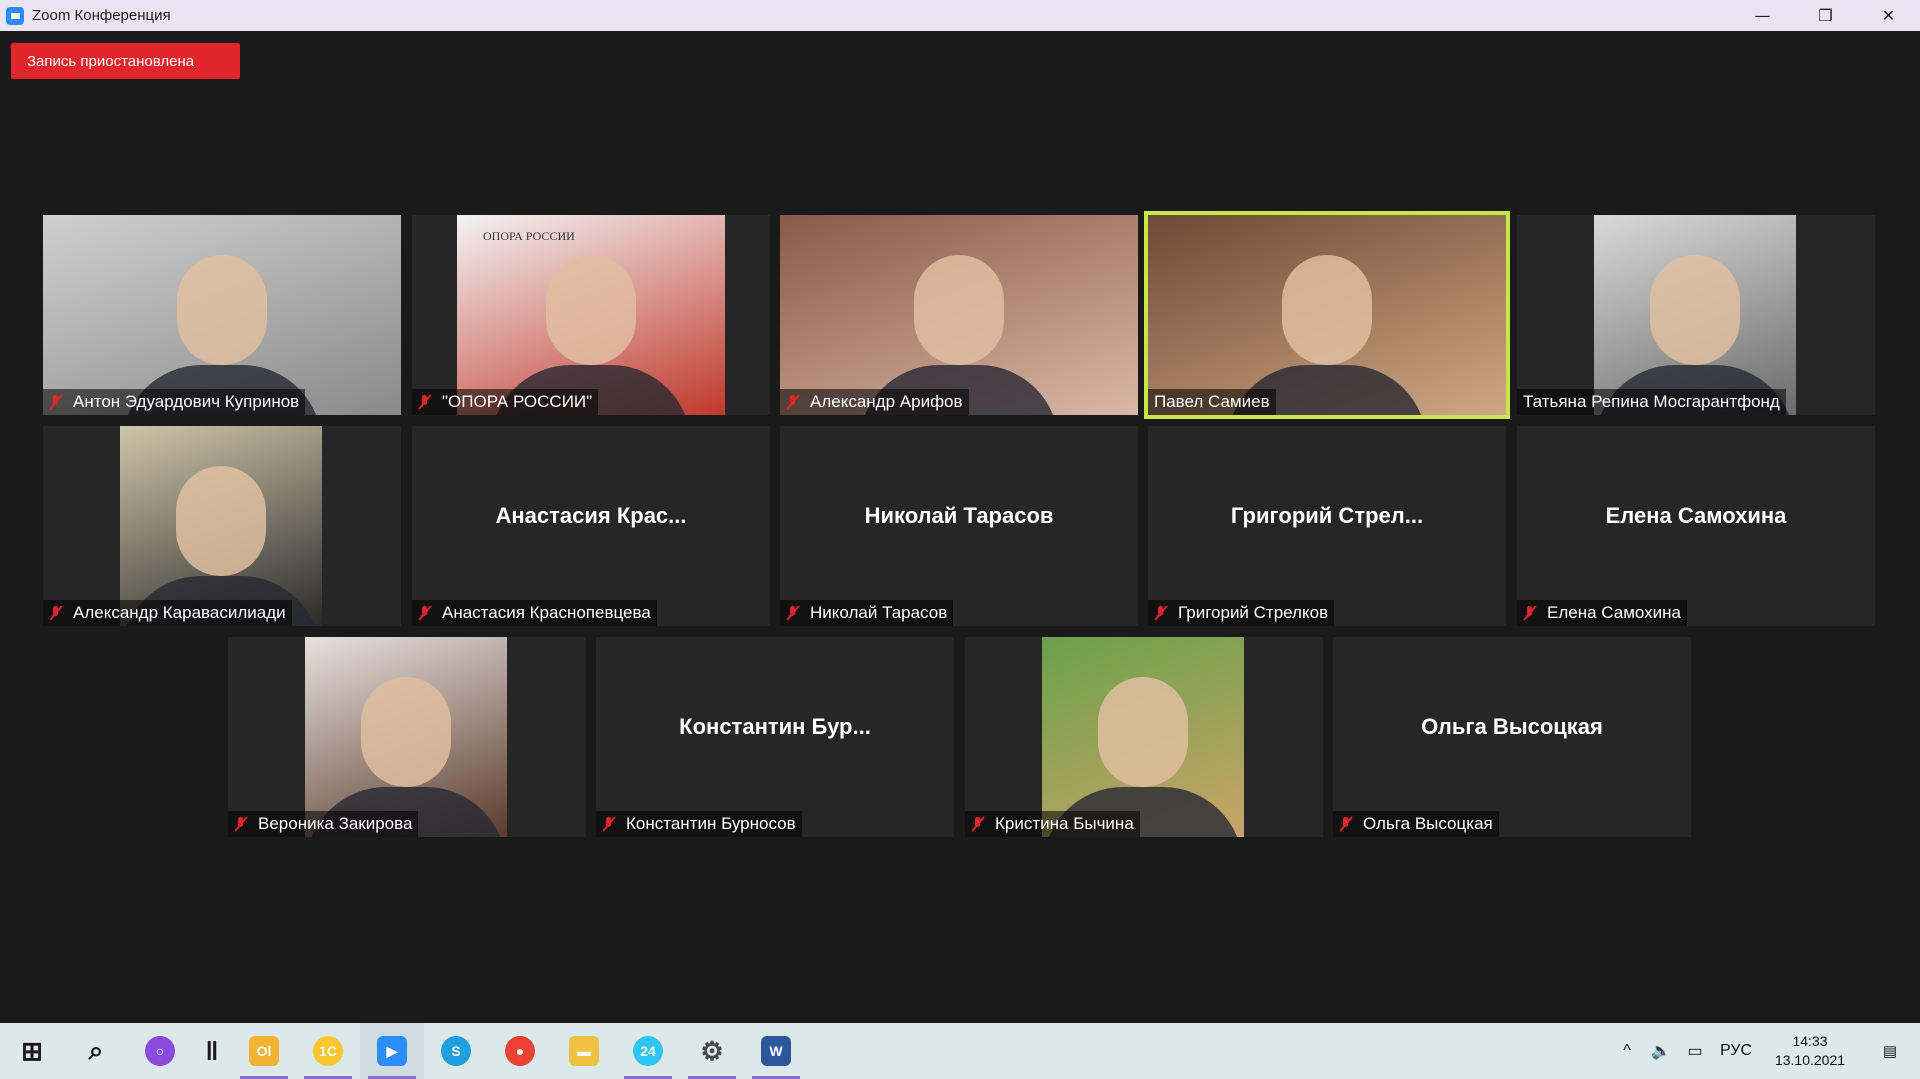  What do you see at coordinates (186, 401) in the screenshot?
I see `participant-name: Антон Эдуардович Купринов` at bounding box center [186, 401].